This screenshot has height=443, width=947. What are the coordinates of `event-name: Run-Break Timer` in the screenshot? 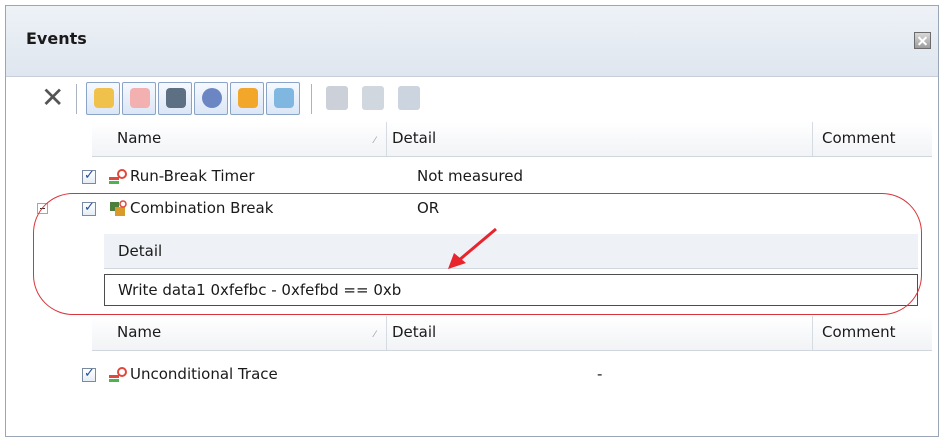 It's located at (192, 176).